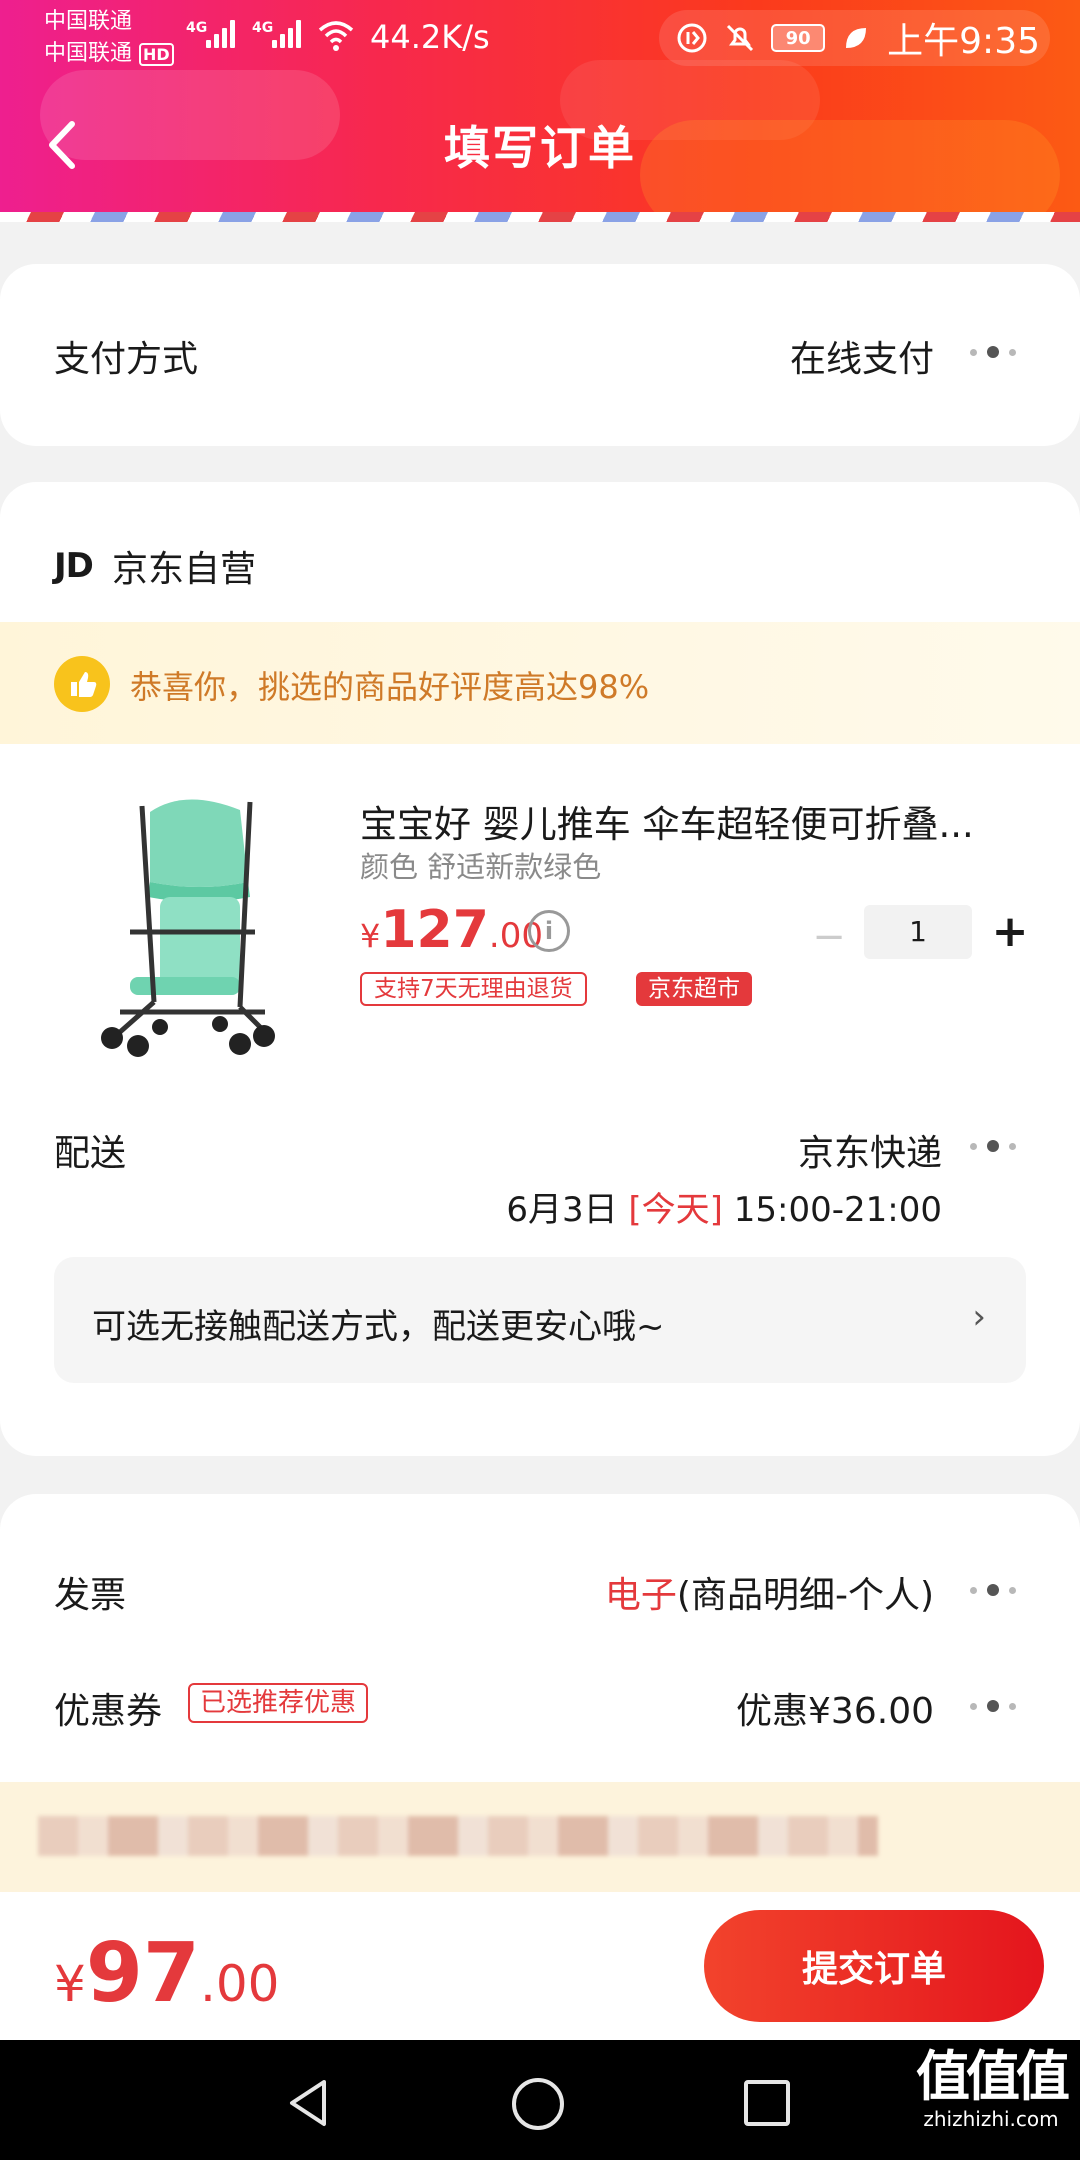 Image resolution: width=1080 pixels, height=2160 pixels. I want to click on mute-bell-icon, so click(740, 38).